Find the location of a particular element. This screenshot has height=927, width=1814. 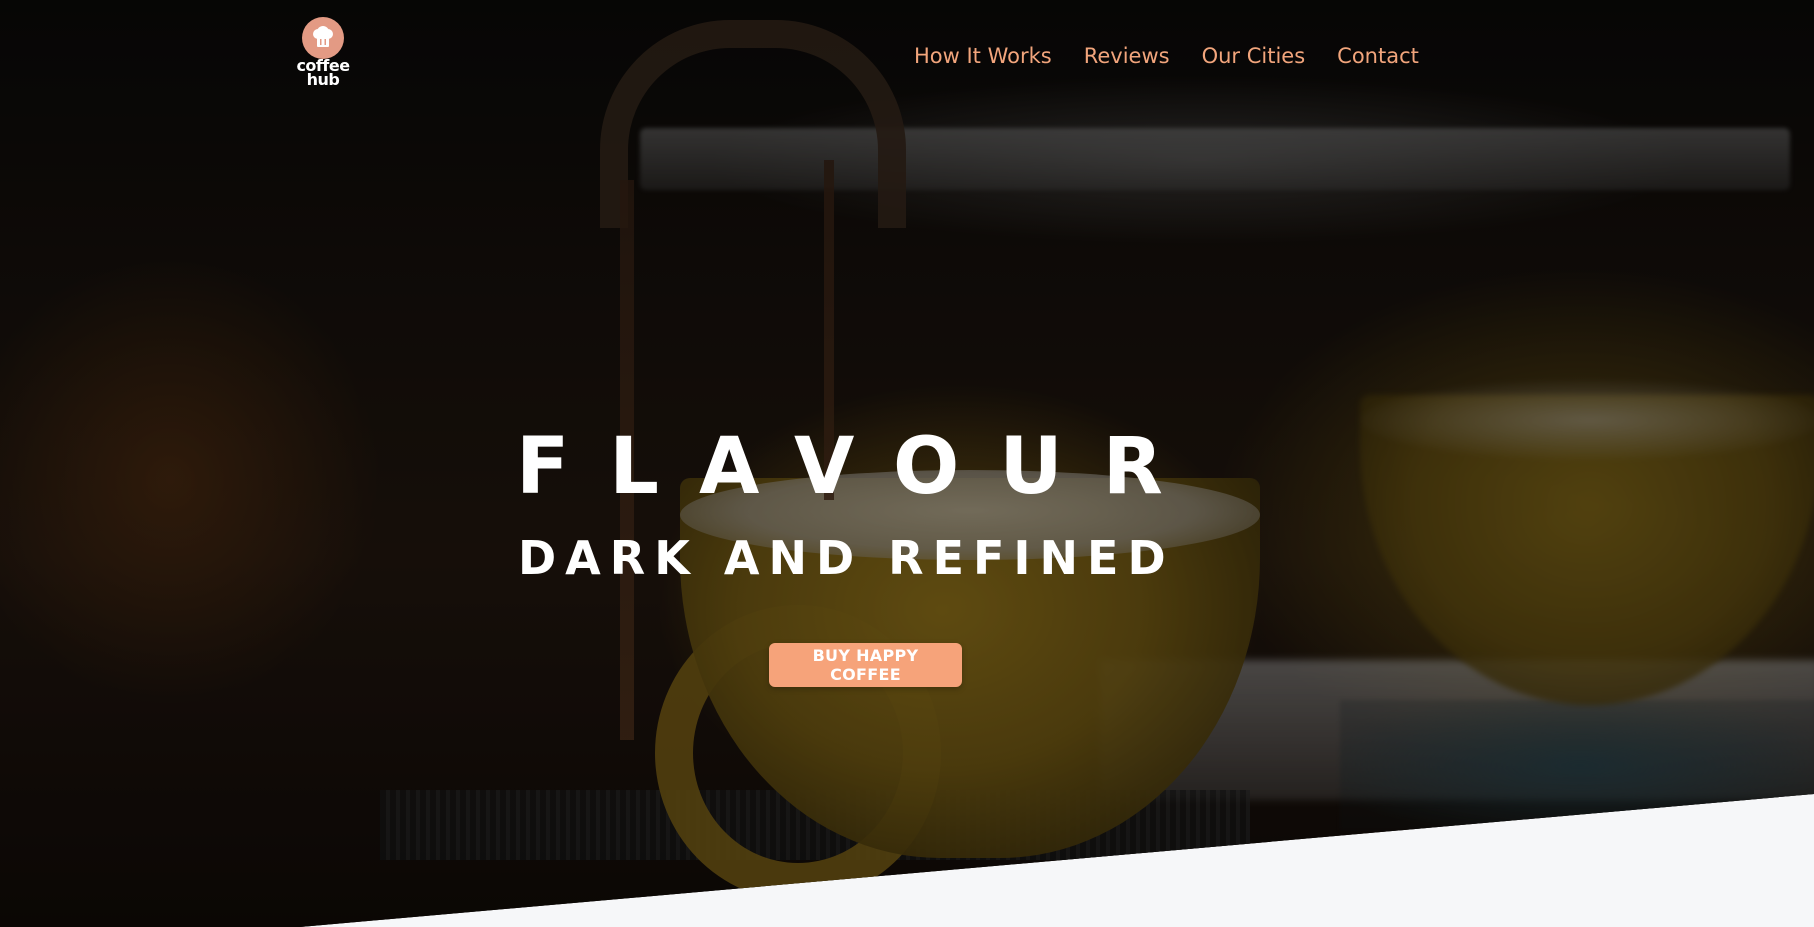

nav-link-how-it-works: How It Works is located at coordinates (983, 56).